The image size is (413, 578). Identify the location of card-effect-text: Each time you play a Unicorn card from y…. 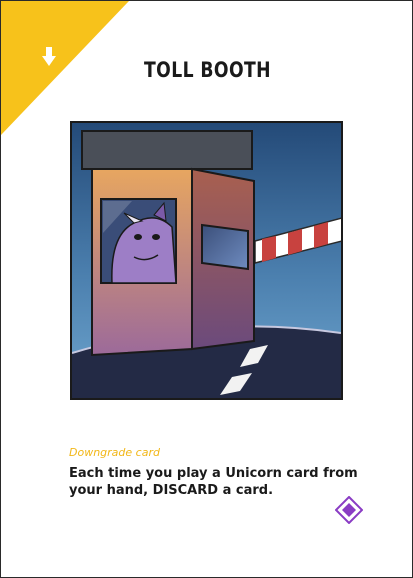
(213, 482).